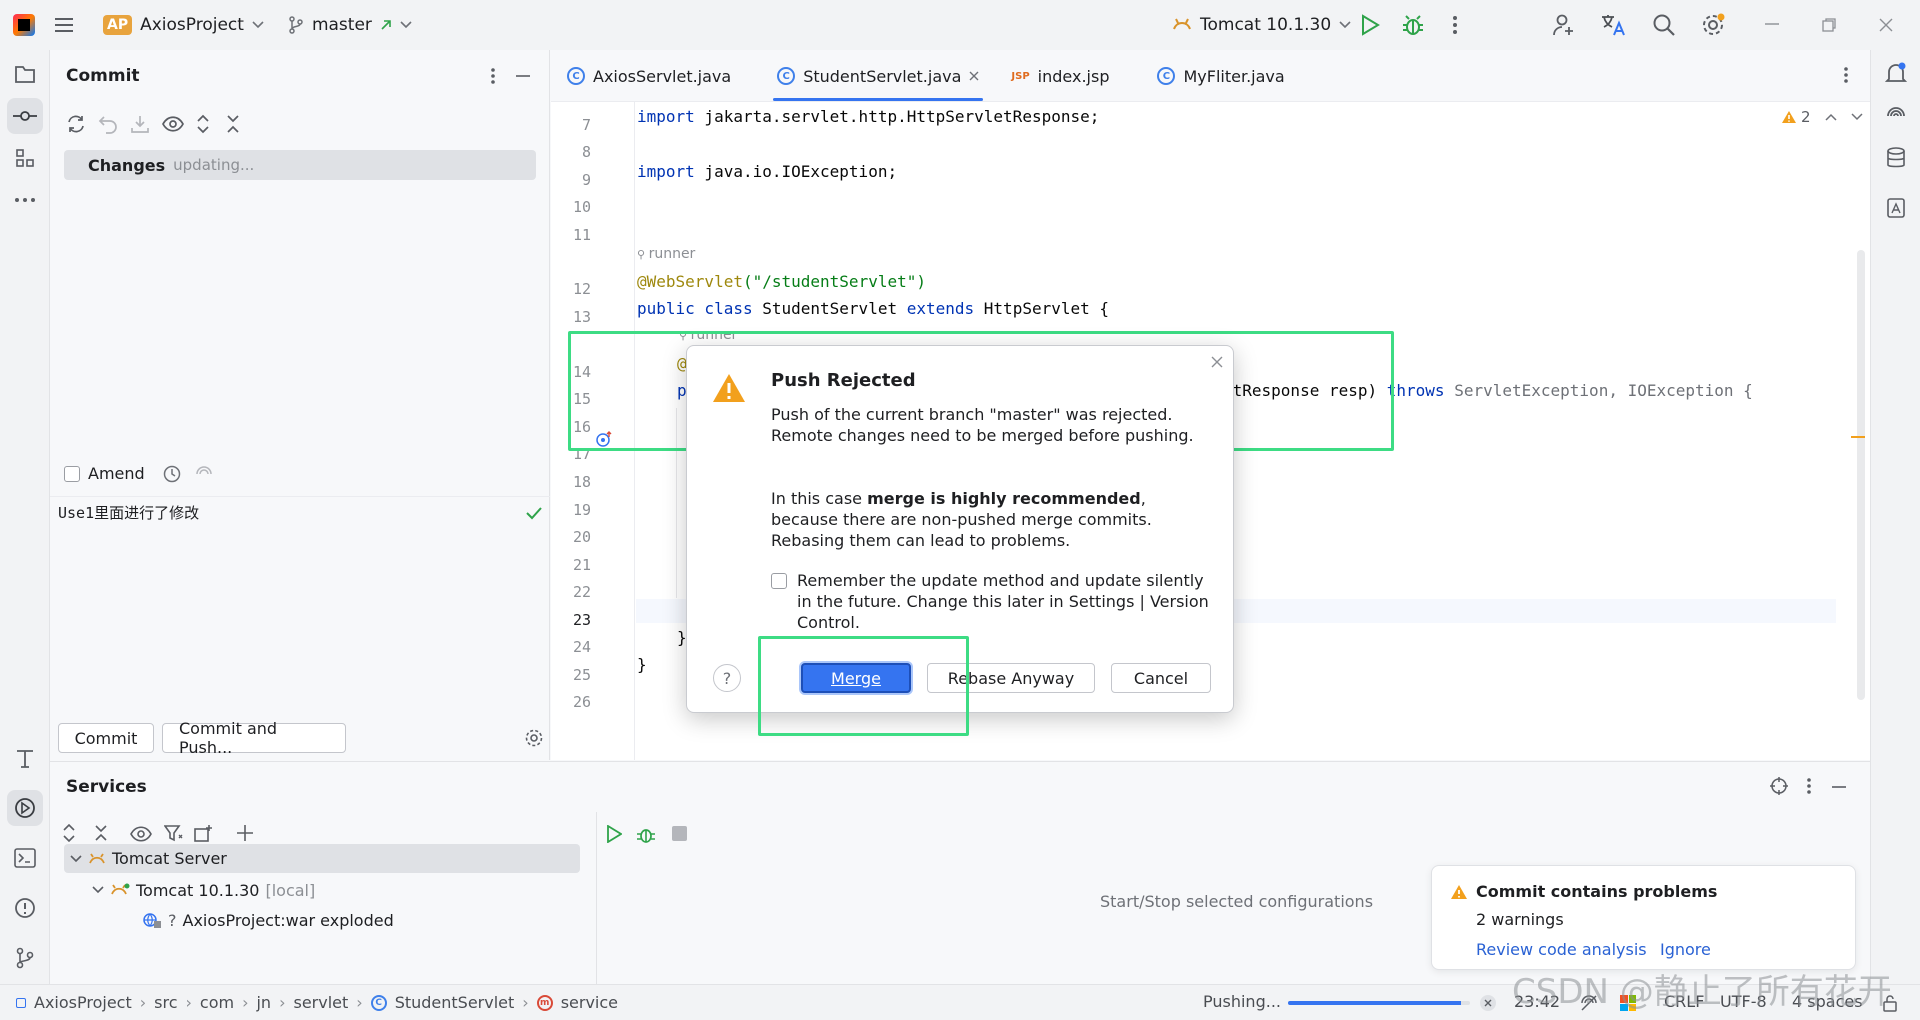 This screenshot has height=1020, width=1920. Describe the element at coordinates (1488, 1003) in the screenshot. I see `cancel-process-icon` at that location.